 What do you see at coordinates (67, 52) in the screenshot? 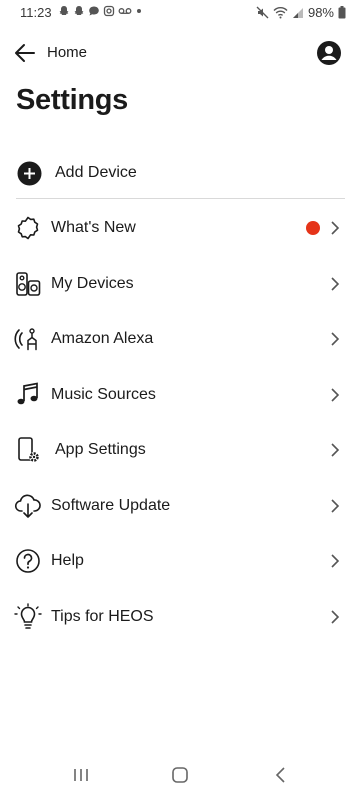
I see `back-home-link: Home` at bounding box center [67, 52].